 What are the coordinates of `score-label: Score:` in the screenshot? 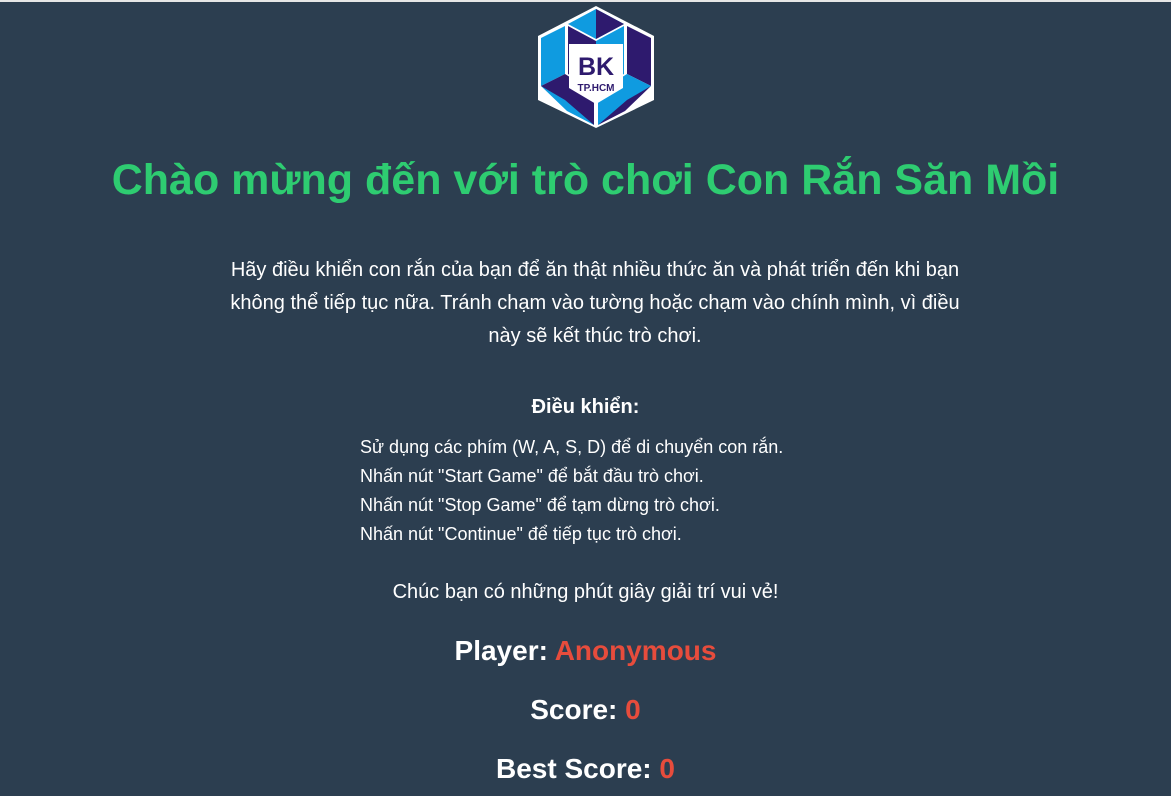 It's located at (574, 709).